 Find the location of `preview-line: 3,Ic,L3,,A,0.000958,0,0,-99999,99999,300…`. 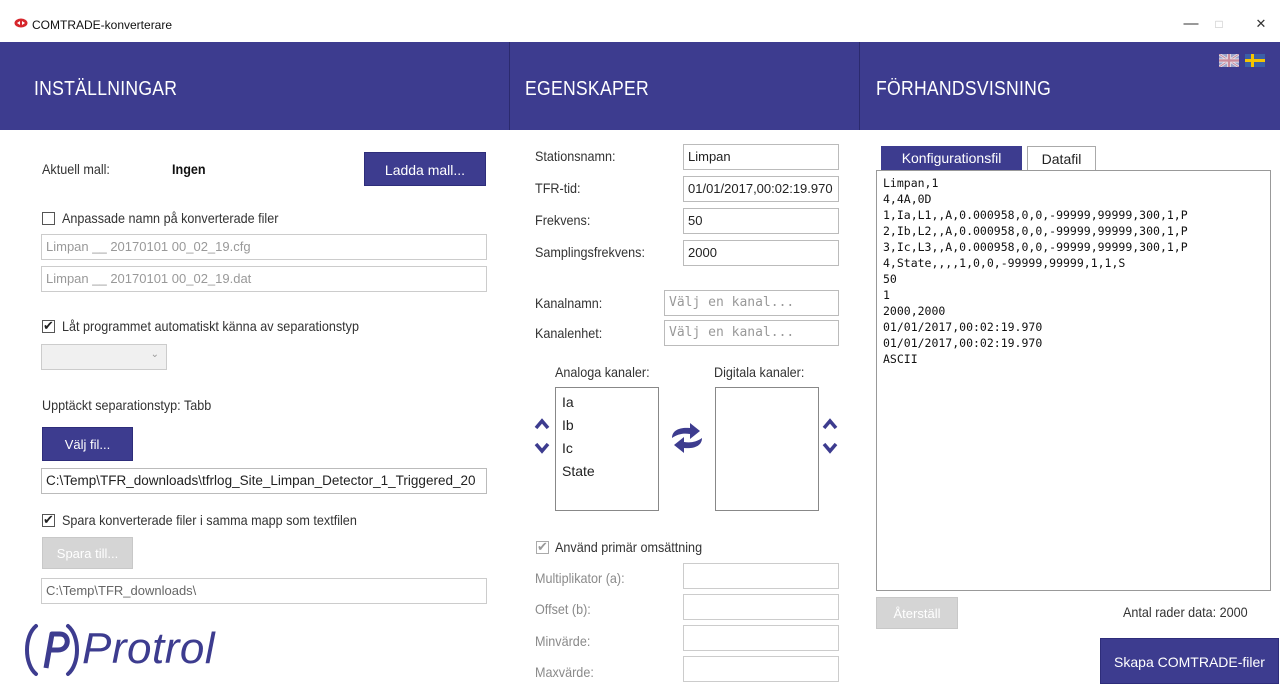

preview-line: 3,Ic,L3,,A,0.000958,0,0,-99999,99999,300… is located at coordinates (1035, 247).